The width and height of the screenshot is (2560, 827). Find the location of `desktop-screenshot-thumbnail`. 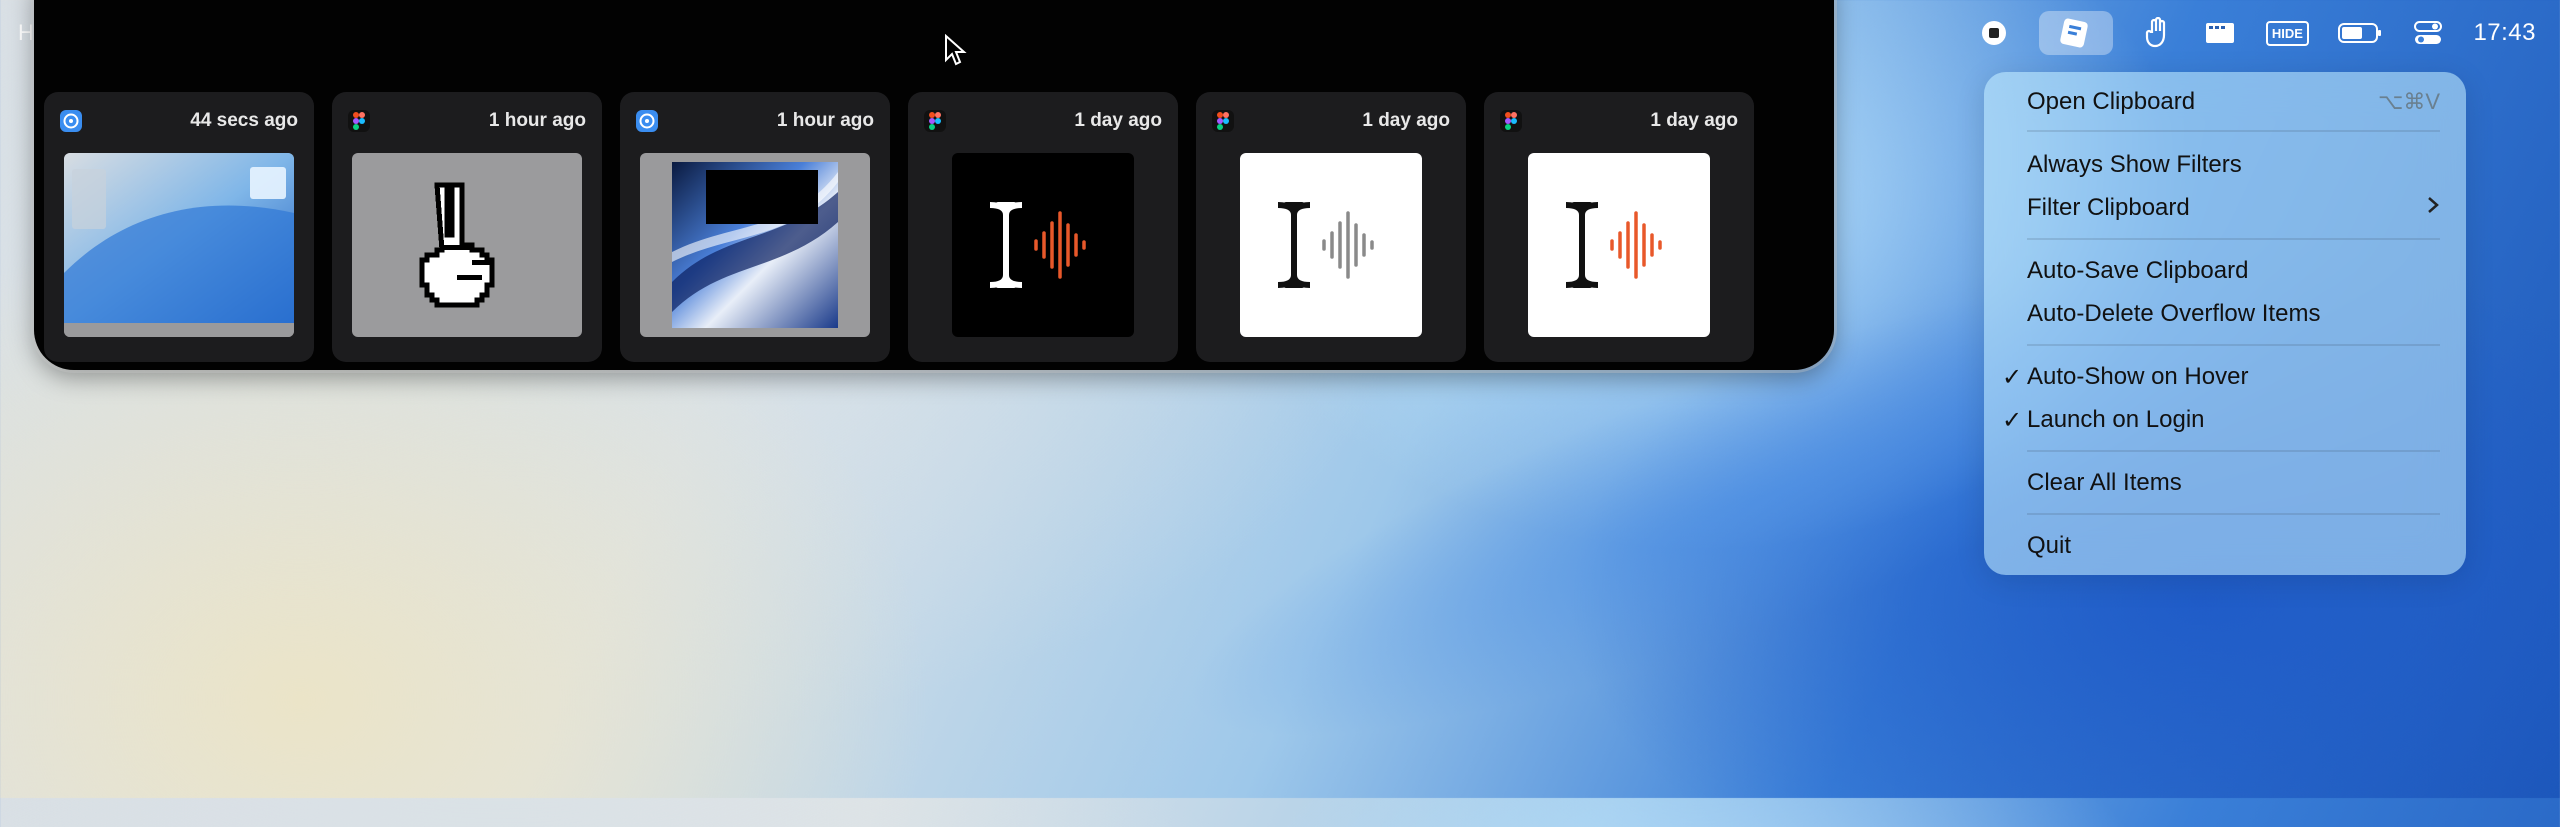

desktop-screenshot-thumbnail is located at coordinates (179, 245).